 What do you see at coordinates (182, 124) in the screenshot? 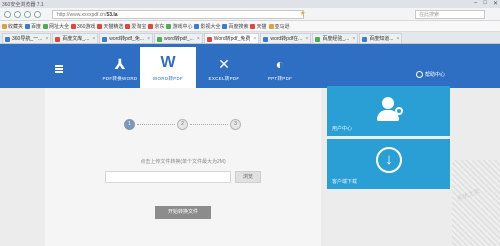
I see `step-indicator-2: 2` at bounding box center [182, 124].